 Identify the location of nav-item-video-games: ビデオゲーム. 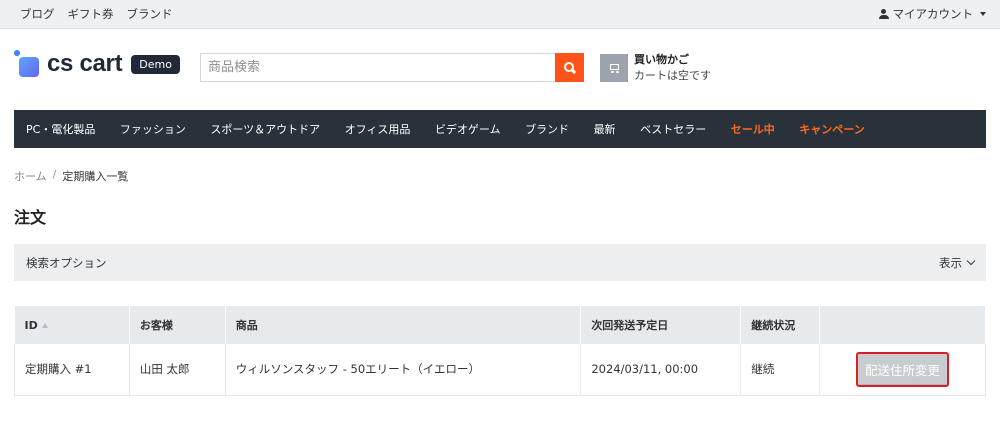
(468, 129).